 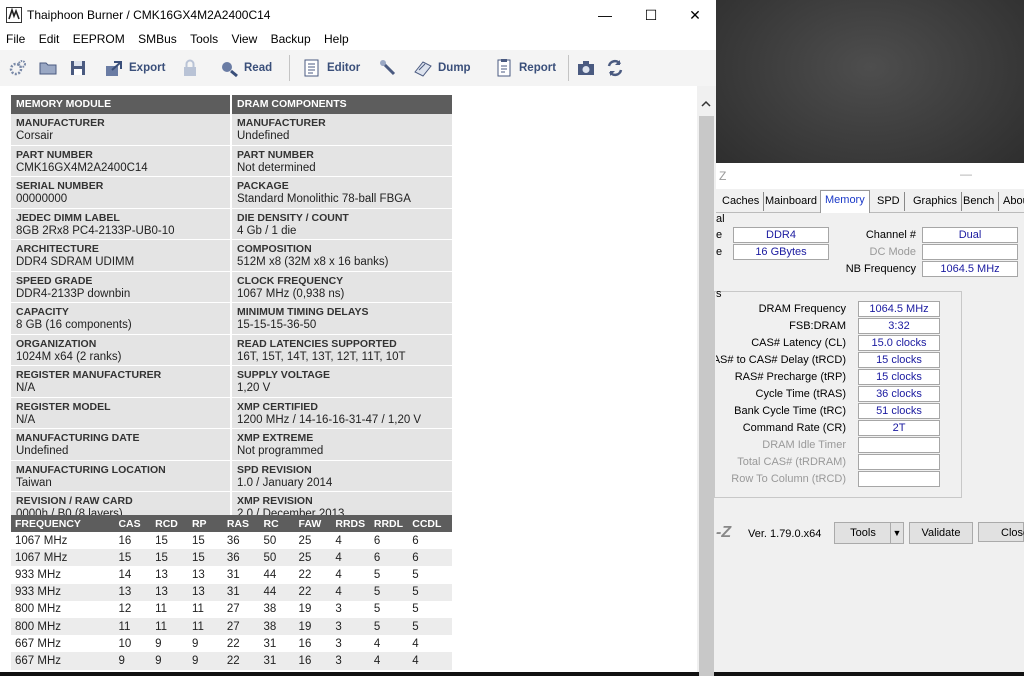 What do you see at coordinates (114, 68) in the screenshot?
I see `export-icon` at bounding box center [114, 68].